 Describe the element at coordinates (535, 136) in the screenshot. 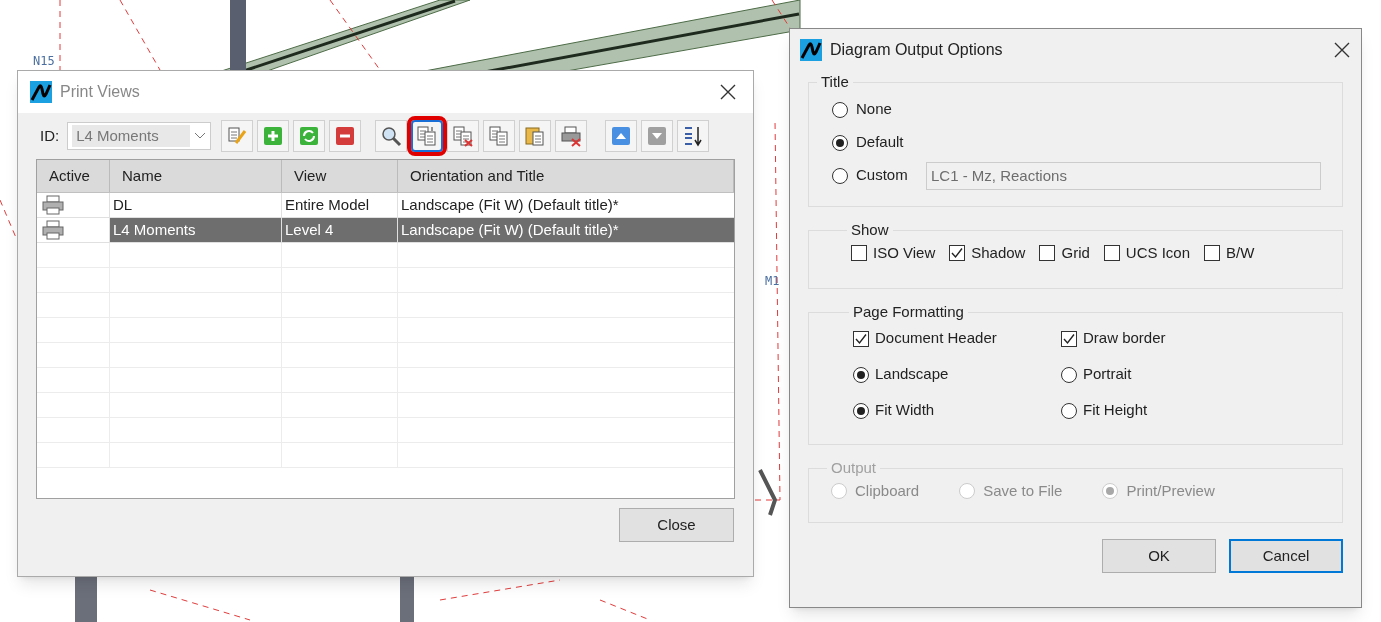

I see `clipboard-icon` at that location.